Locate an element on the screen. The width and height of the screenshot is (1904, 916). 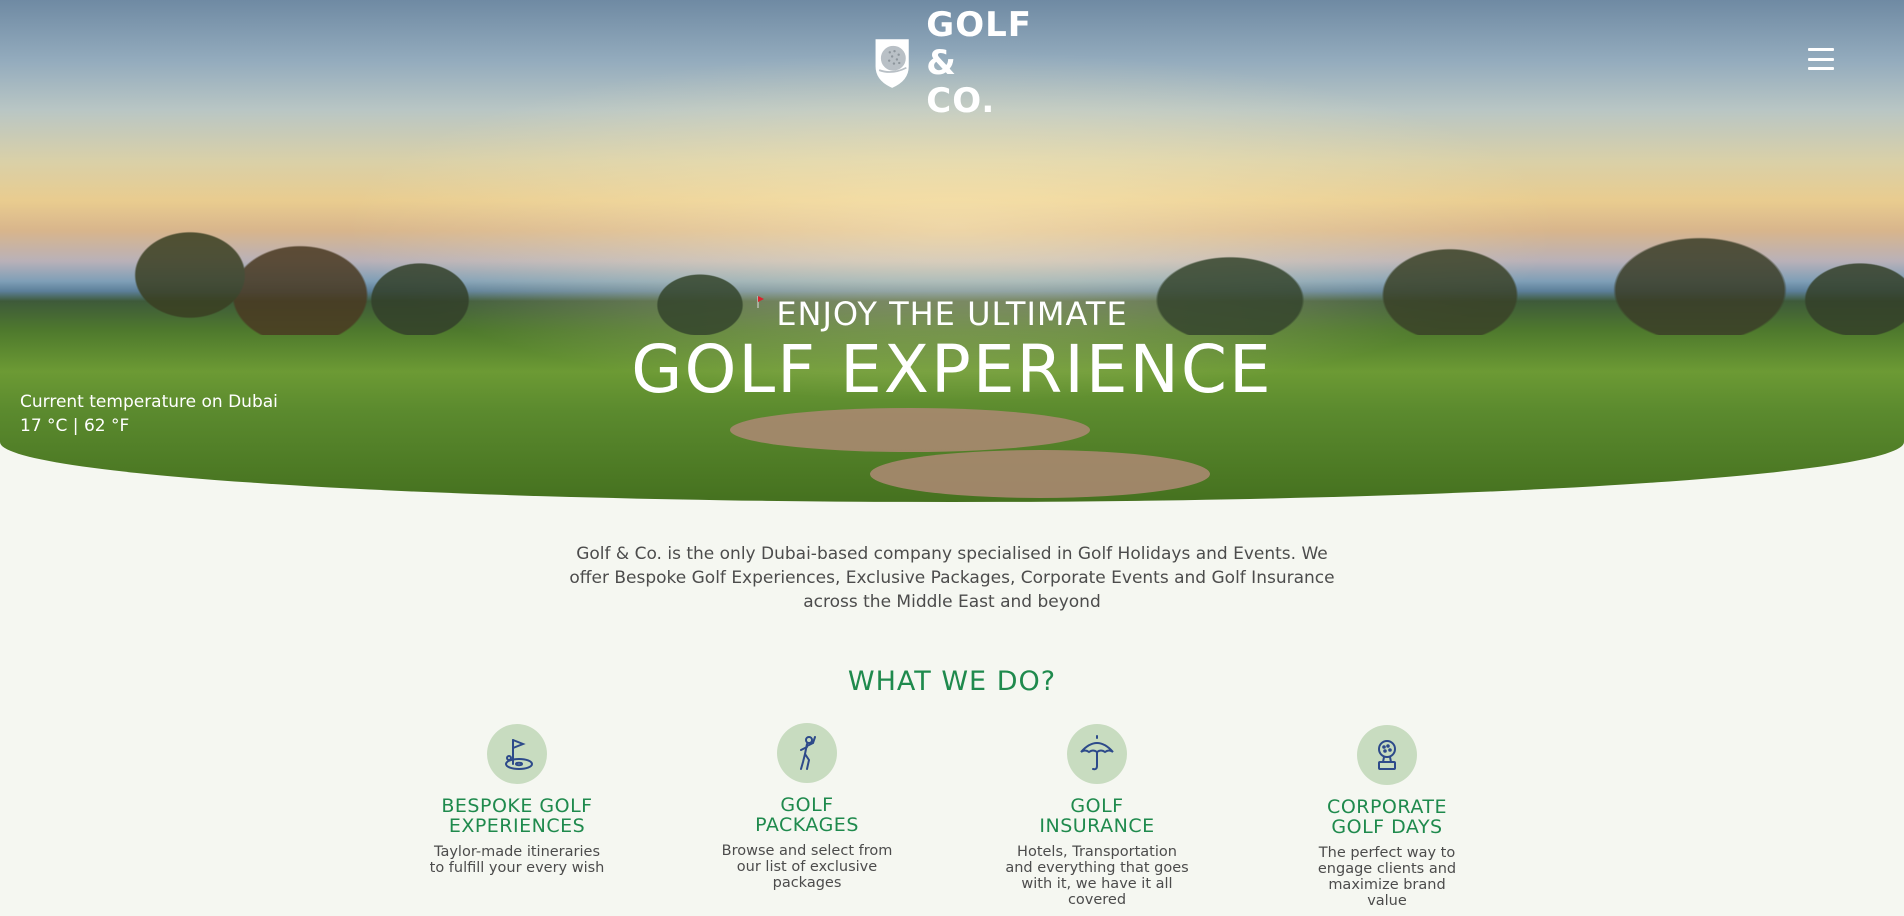
golf-ball-shield-icon is located at coordinates (892, 63).